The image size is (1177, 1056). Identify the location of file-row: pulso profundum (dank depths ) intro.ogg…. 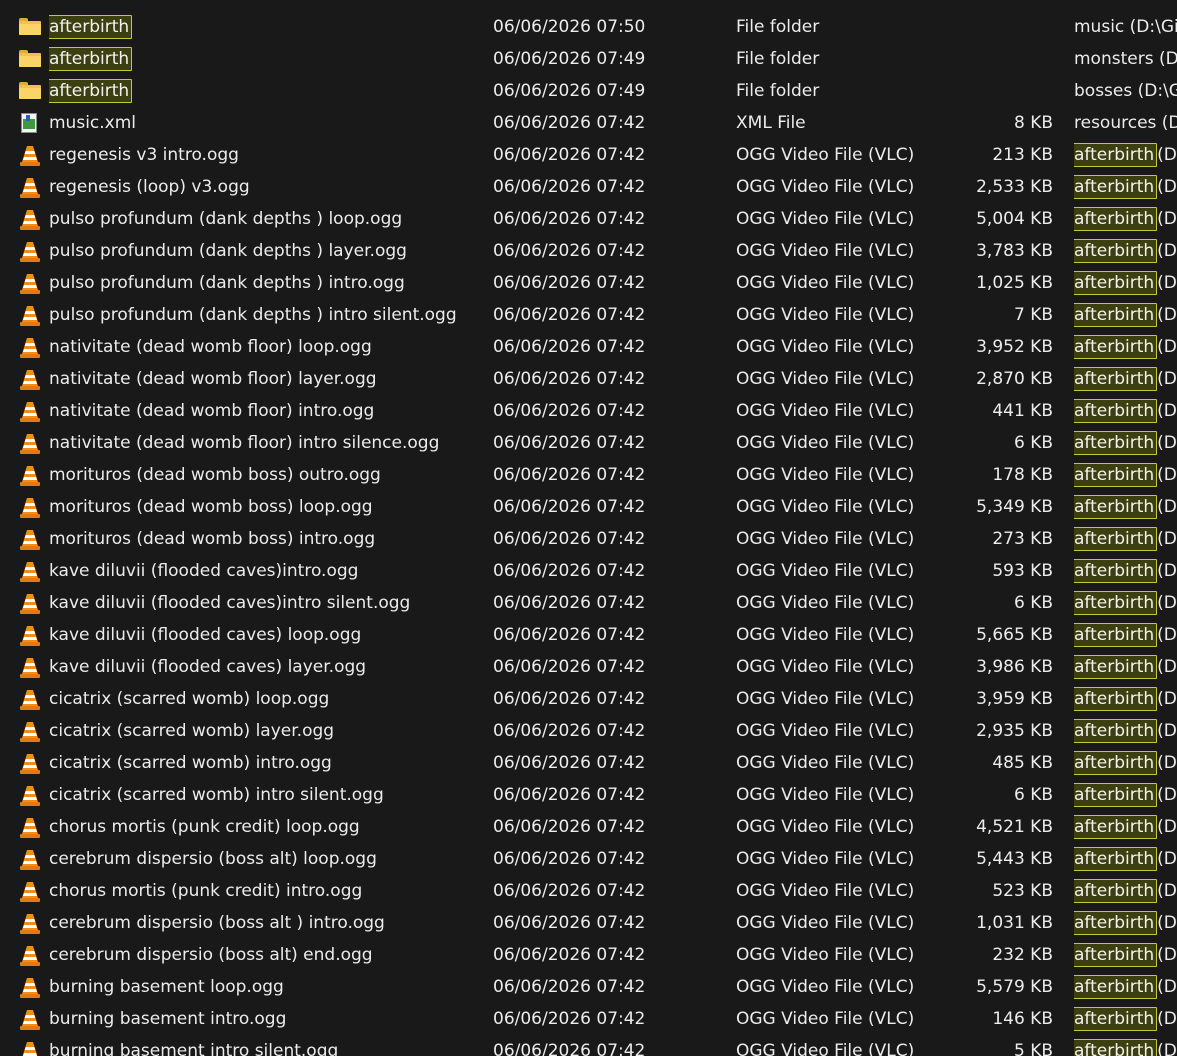
(588, 283).